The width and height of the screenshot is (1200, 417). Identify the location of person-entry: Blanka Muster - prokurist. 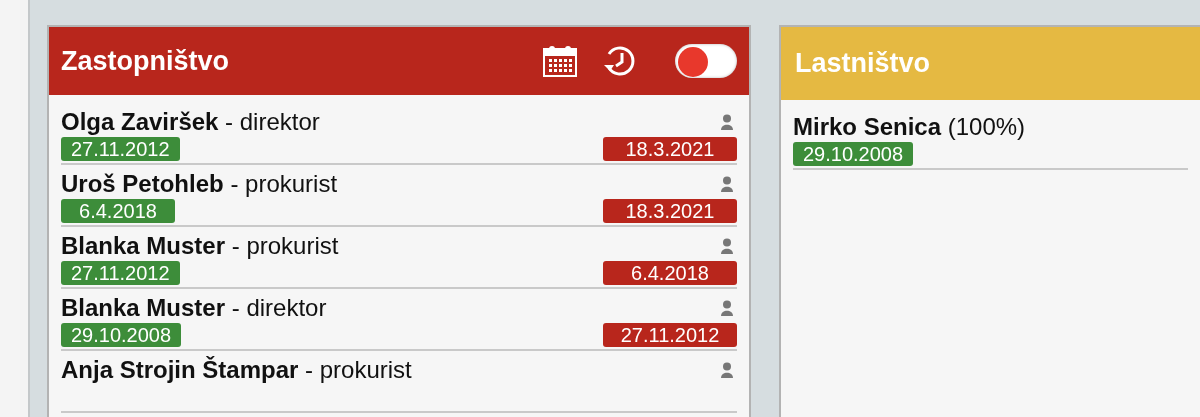
(200, 246).